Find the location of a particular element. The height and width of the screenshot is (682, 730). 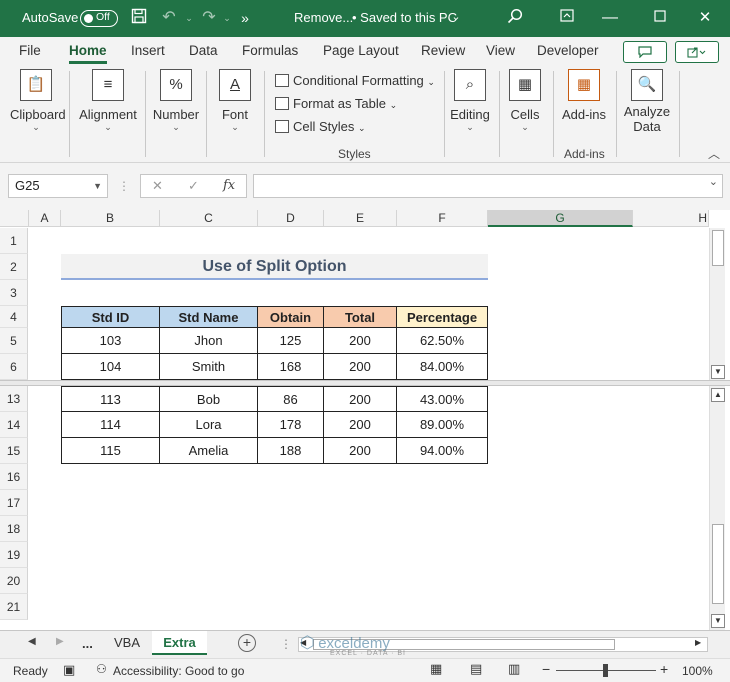

row-header: 19 is located at coordinates (14, 555).